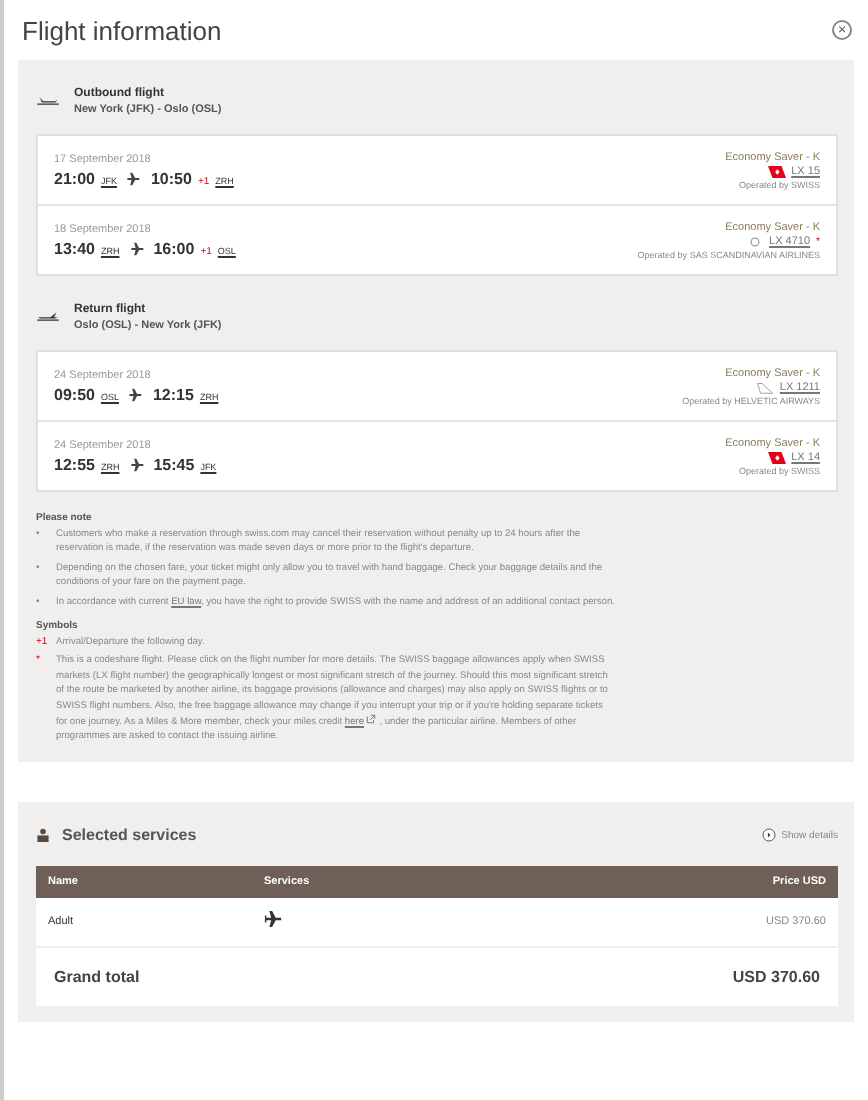 The width and height of the screenshot is (868, 1100). I want to click on departure-time: 12:55, so click(74, 465).